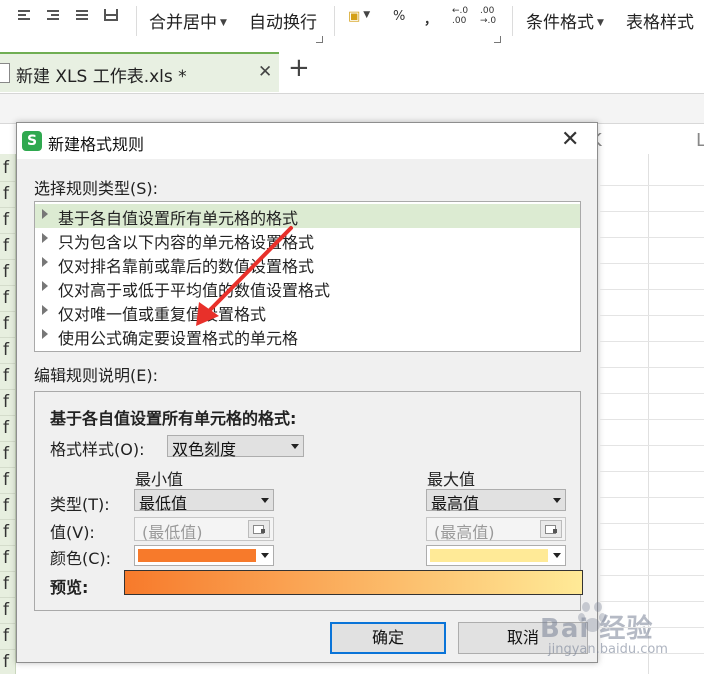  What do you see at coordinates (319, 39) in the screenshot?
I see `alignment-settings-icon` at bounding box center [319, 39].